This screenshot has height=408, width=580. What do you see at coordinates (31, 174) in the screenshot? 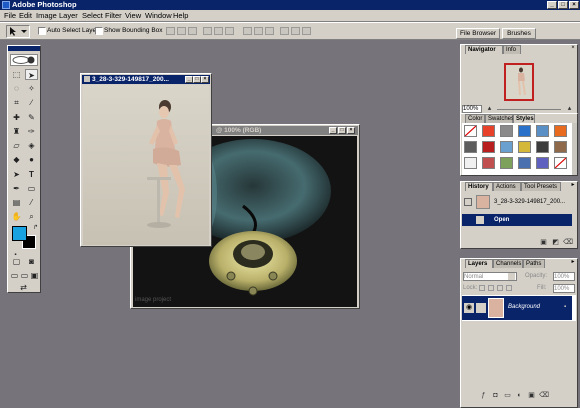
I see `type-tool-icon: T` at bounding box center [31, 174].